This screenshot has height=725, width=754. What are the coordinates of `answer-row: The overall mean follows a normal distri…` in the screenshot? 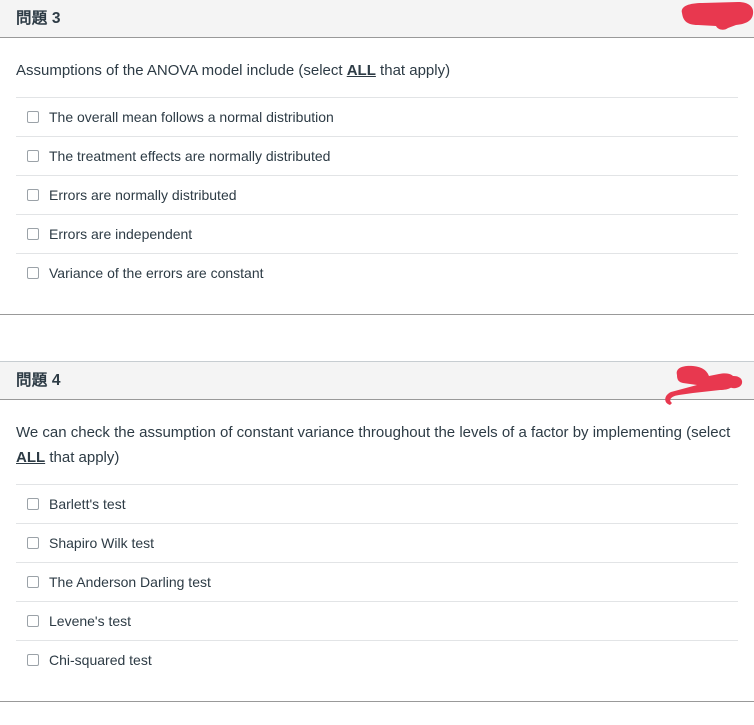 It's located at (377, 116).